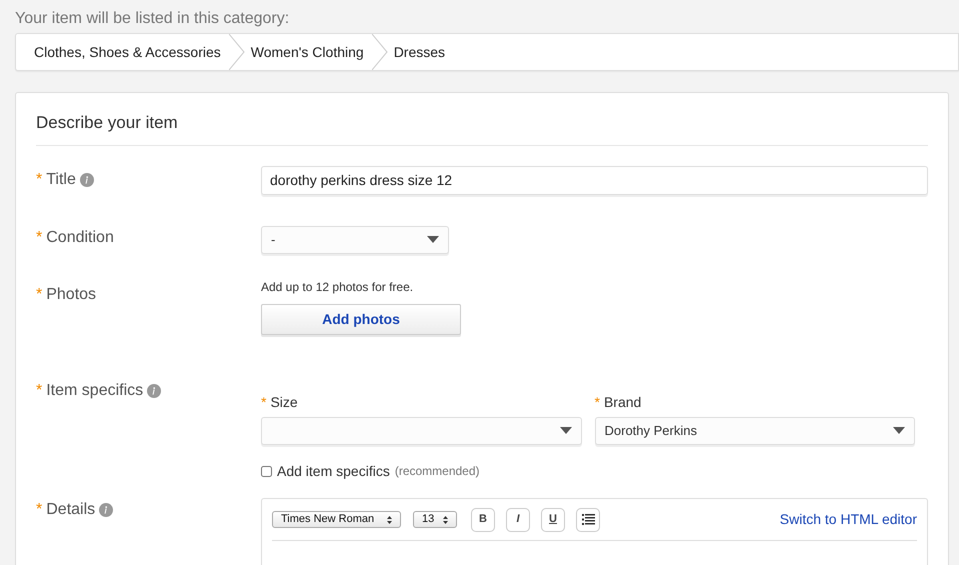  Describe the element at coordinates (266, 471) in the screenshot. I see `checkbox` at that location.